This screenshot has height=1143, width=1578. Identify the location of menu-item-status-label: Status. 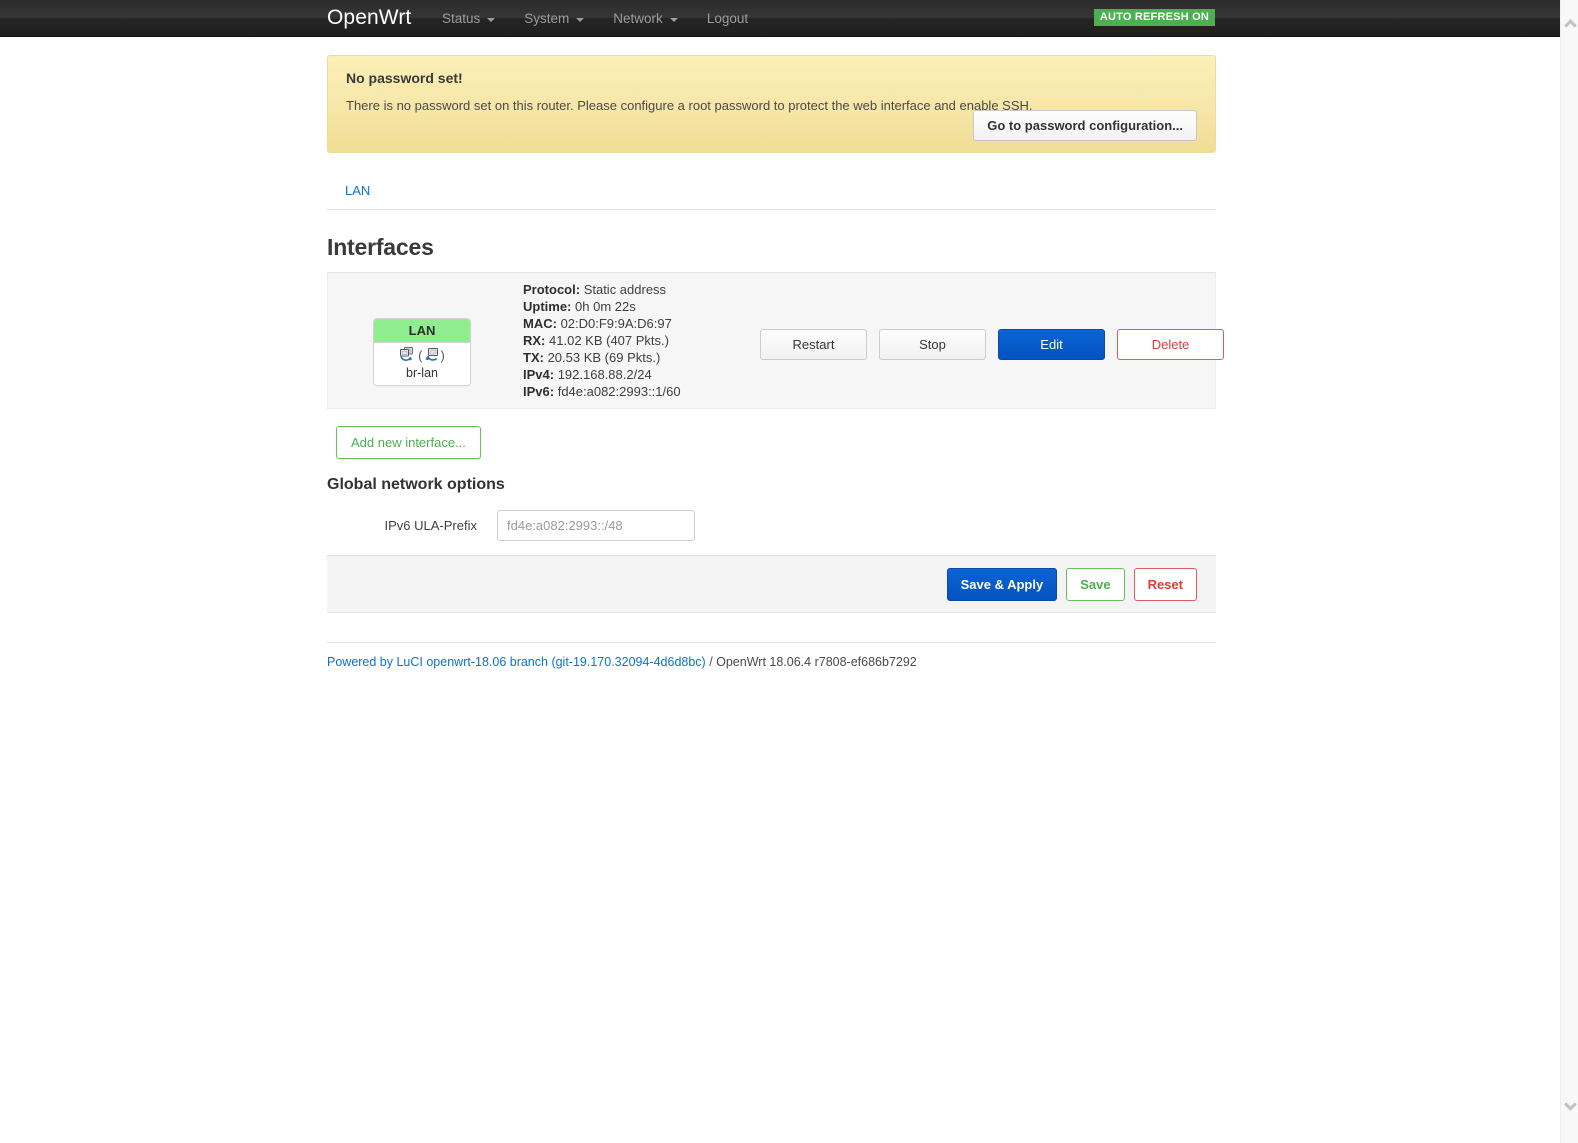
(461, 18).